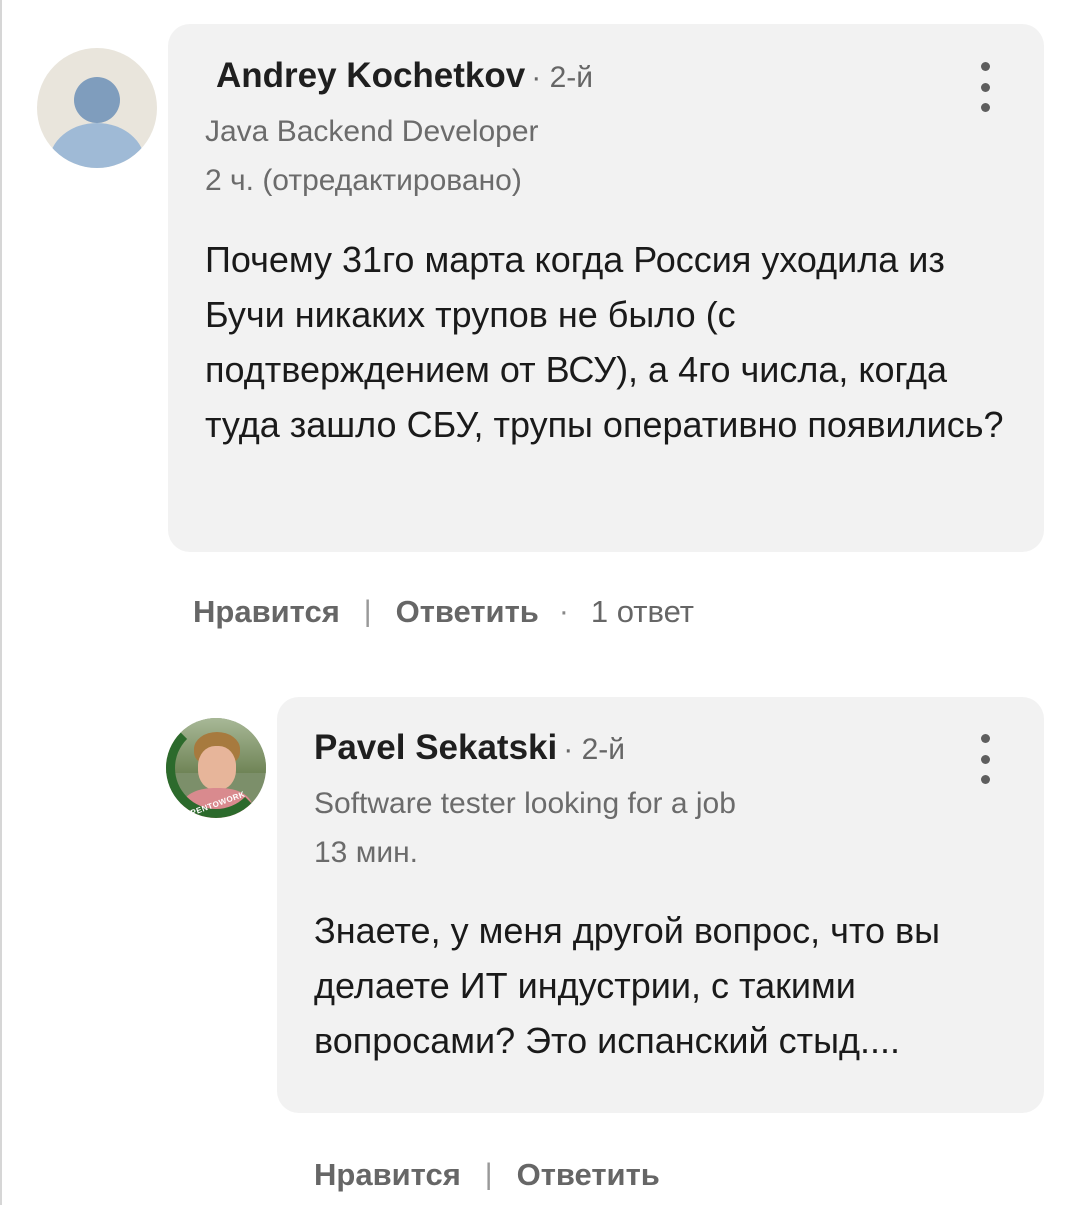 The height and width of the screenshot is (1205, 1080). I want to click on comment-author-row: Andrey Kochetkov · 2-й, so click(404, 76).